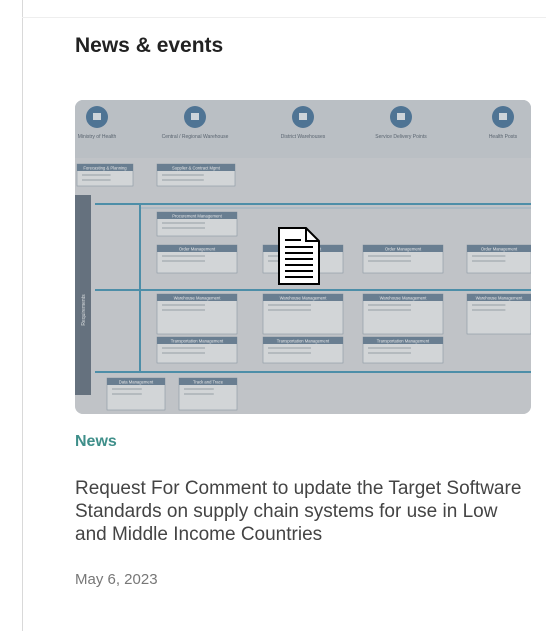 Image resolution: width=546 pixels, height=631 pixels. Describe the element at coordinates (116, 579) in the screenshot. I see `news-date: May 6, 2023` at that location.